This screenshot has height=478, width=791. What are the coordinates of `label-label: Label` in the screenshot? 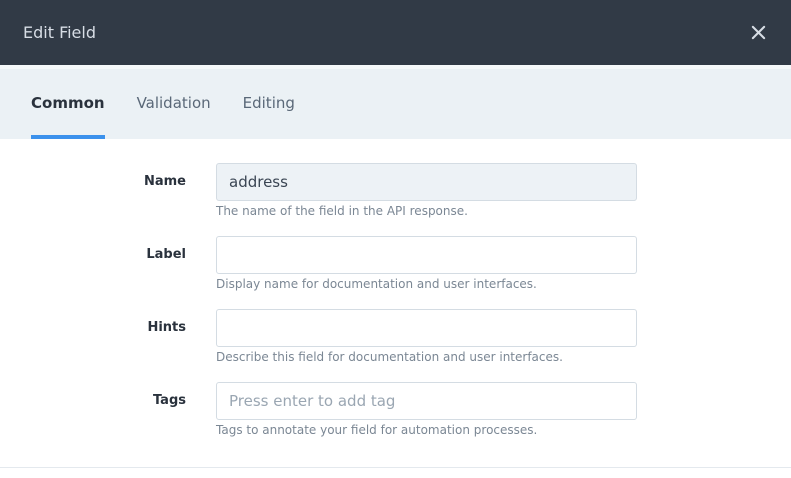 It's located at (166, 254).